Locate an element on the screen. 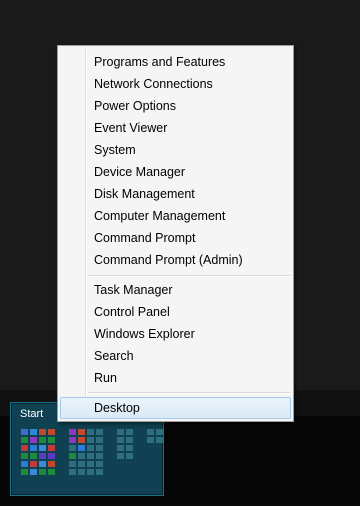 The image size is (360, 506). menu-item-command-prompt-admin: Command Prompt (Admin) is located at coordinates (175, 260).